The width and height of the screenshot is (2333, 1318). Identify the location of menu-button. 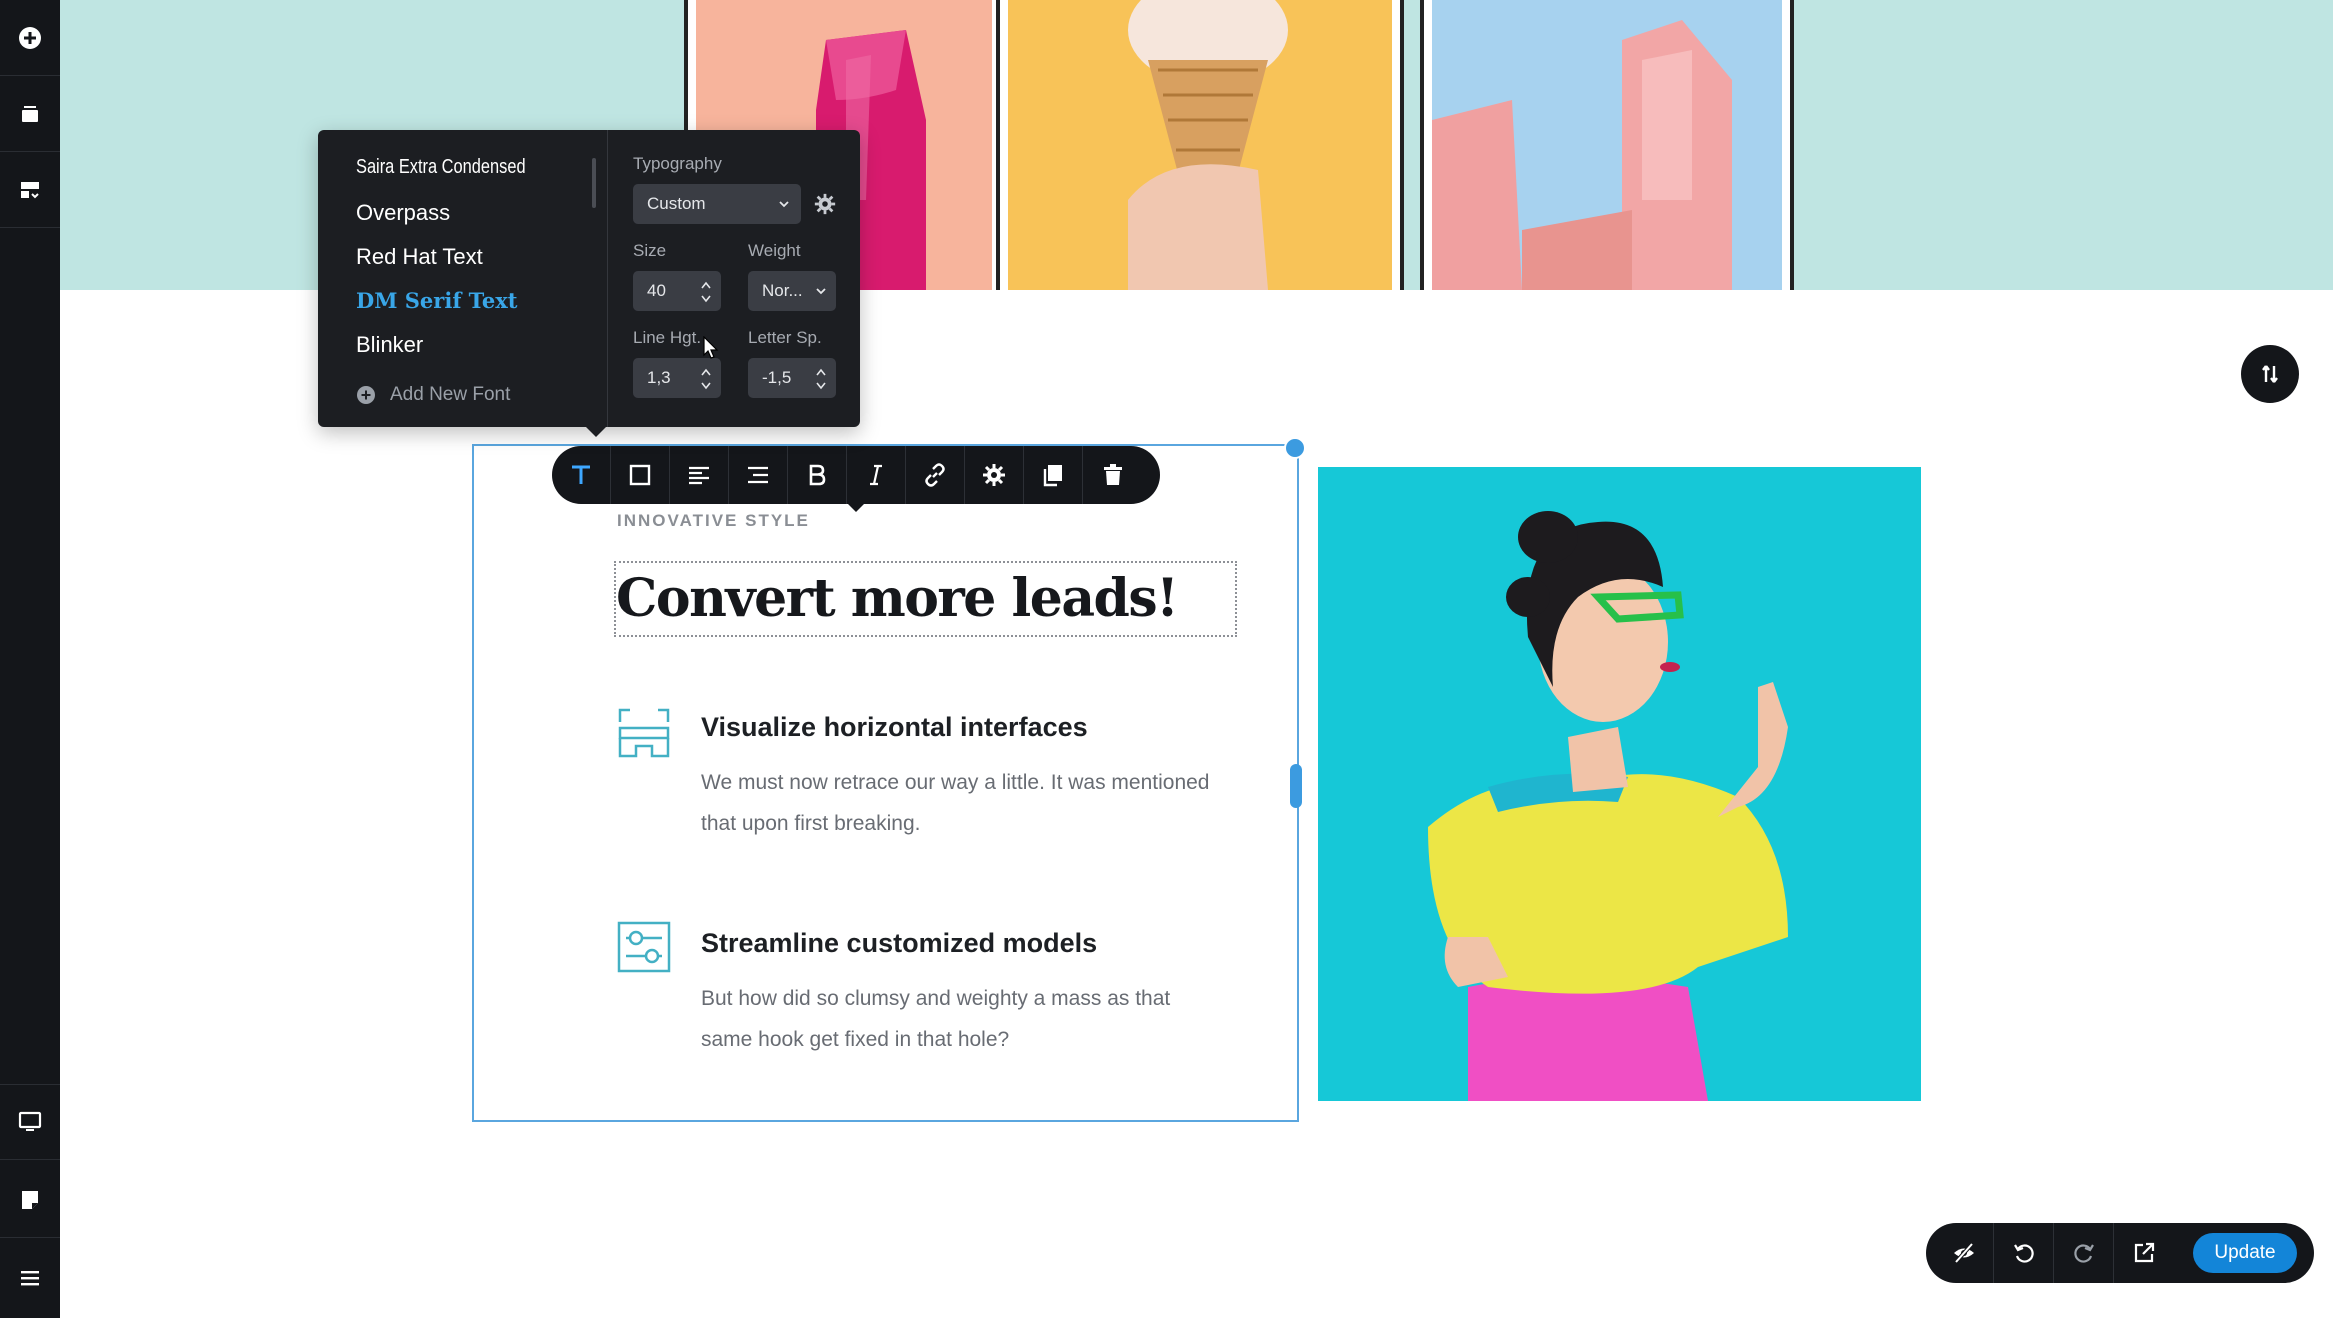
(30, 1278).